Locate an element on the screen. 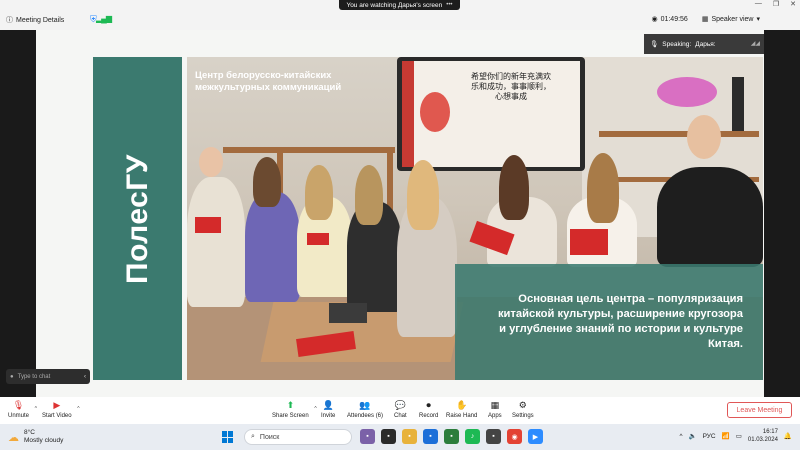  start-video-button: ▶ Start Video ^ is located at coordinates (61, 409).